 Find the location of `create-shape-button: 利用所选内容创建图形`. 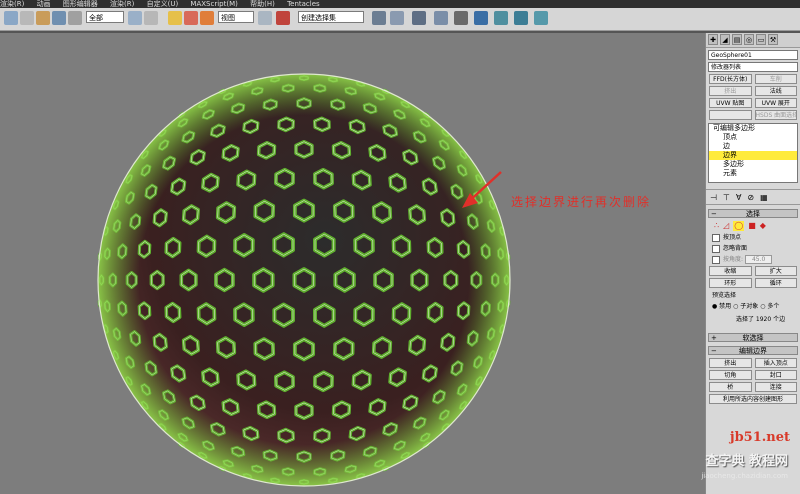

create-shape-button: 利用所选内容创建图形 is located at coordinates (753, 399).